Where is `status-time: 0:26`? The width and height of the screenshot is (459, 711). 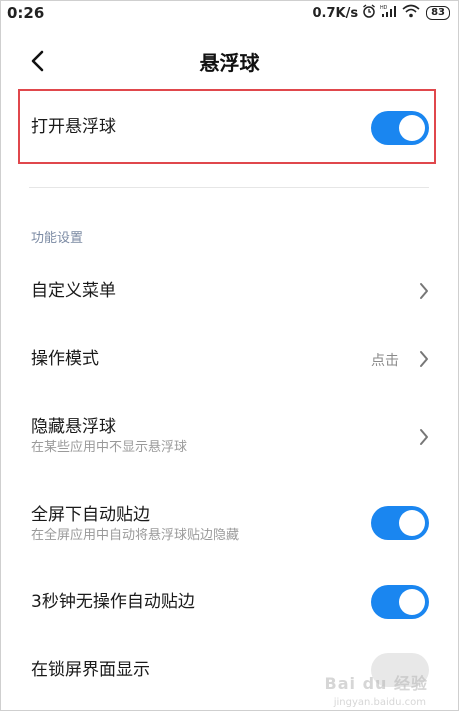 status-time: 0:26 is located at coordinates (26, 13).